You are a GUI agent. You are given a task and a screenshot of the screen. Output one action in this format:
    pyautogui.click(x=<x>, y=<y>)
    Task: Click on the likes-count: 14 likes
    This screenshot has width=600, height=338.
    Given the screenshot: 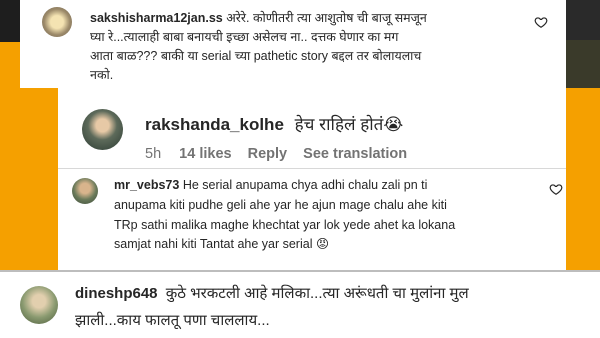 What is the action you would take?
    pyautogui.click(x=205, y=154)
    